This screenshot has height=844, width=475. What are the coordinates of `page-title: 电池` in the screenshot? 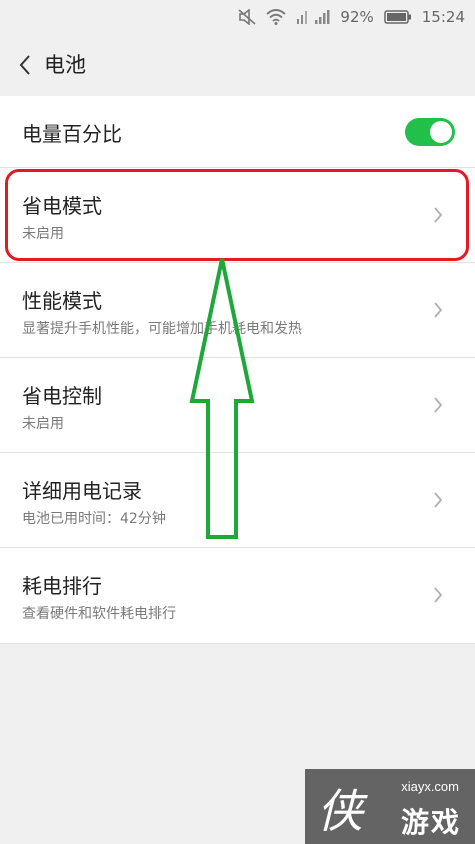 It's located at (65, 65).